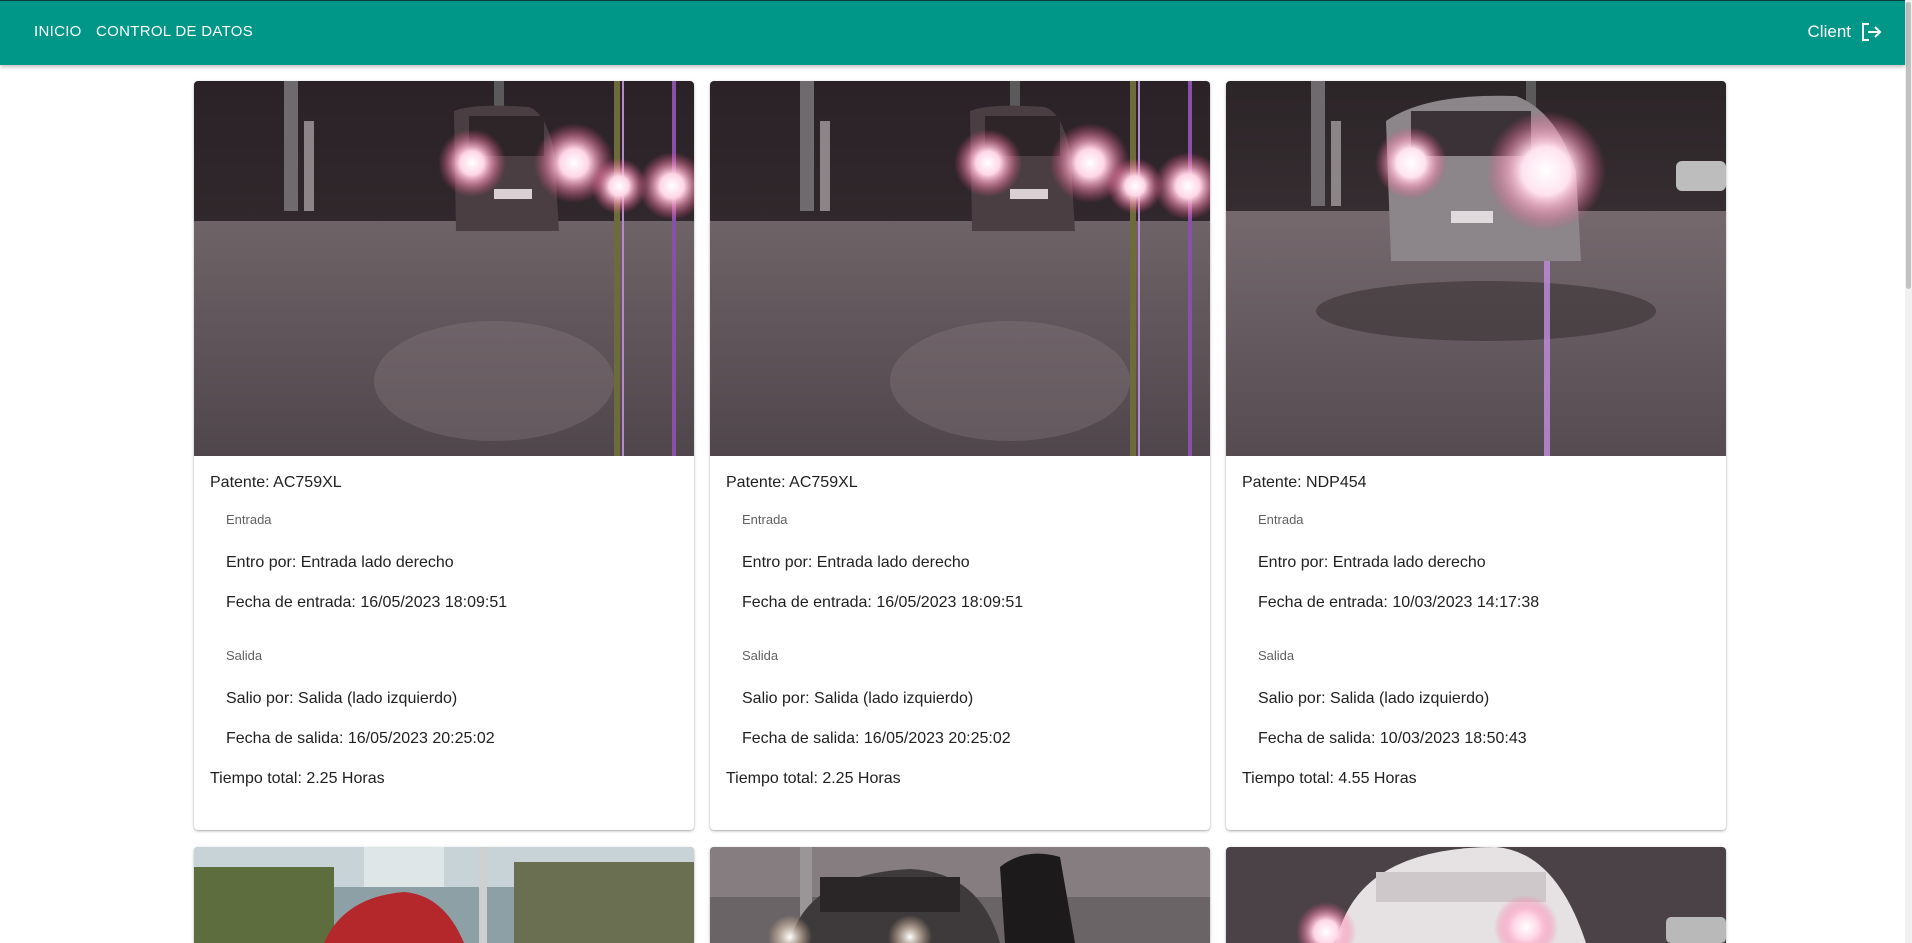 The width and height of the screenshot is (1912, 943). Describe the element at coordinates (952, 32) in the screenshot. I see `app-bar: INICIO CONTROL DE DATOS Client` at that location.